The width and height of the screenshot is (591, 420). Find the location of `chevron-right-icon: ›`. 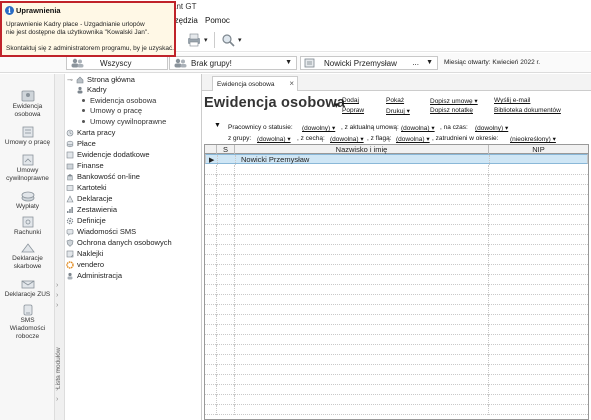

chevron-right-icon: › is located at coordinates (57, 295).